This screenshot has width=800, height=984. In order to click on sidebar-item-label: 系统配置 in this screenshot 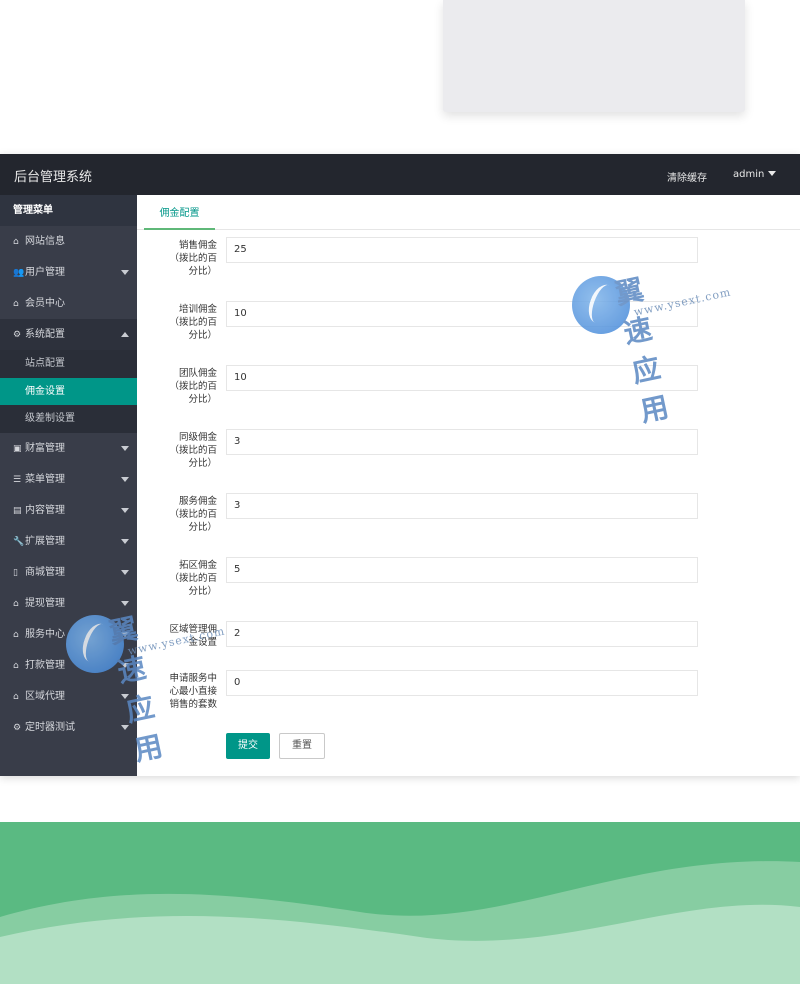, I will do `click(45, 334)`.